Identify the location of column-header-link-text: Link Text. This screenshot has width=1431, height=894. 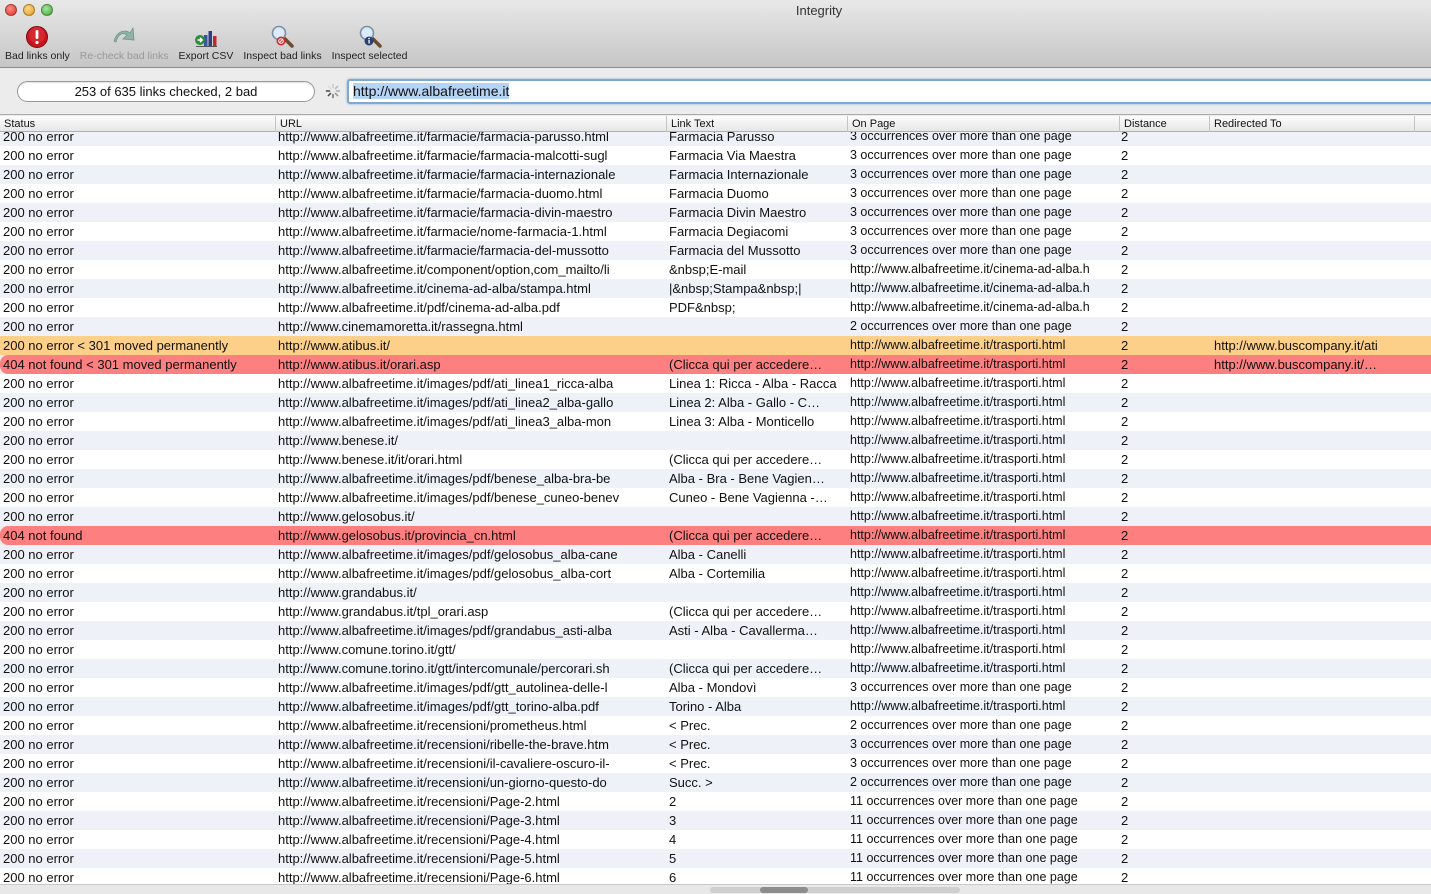
(756, 124).